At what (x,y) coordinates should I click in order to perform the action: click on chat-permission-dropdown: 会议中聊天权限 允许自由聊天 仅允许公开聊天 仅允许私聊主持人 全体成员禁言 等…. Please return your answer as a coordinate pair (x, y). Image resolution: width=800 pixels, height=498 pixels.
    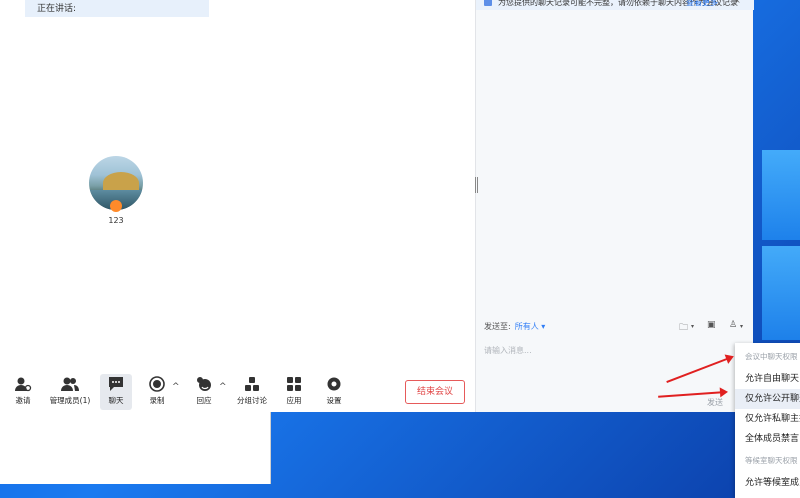
    Looking at the image, I should click on (767, 420).